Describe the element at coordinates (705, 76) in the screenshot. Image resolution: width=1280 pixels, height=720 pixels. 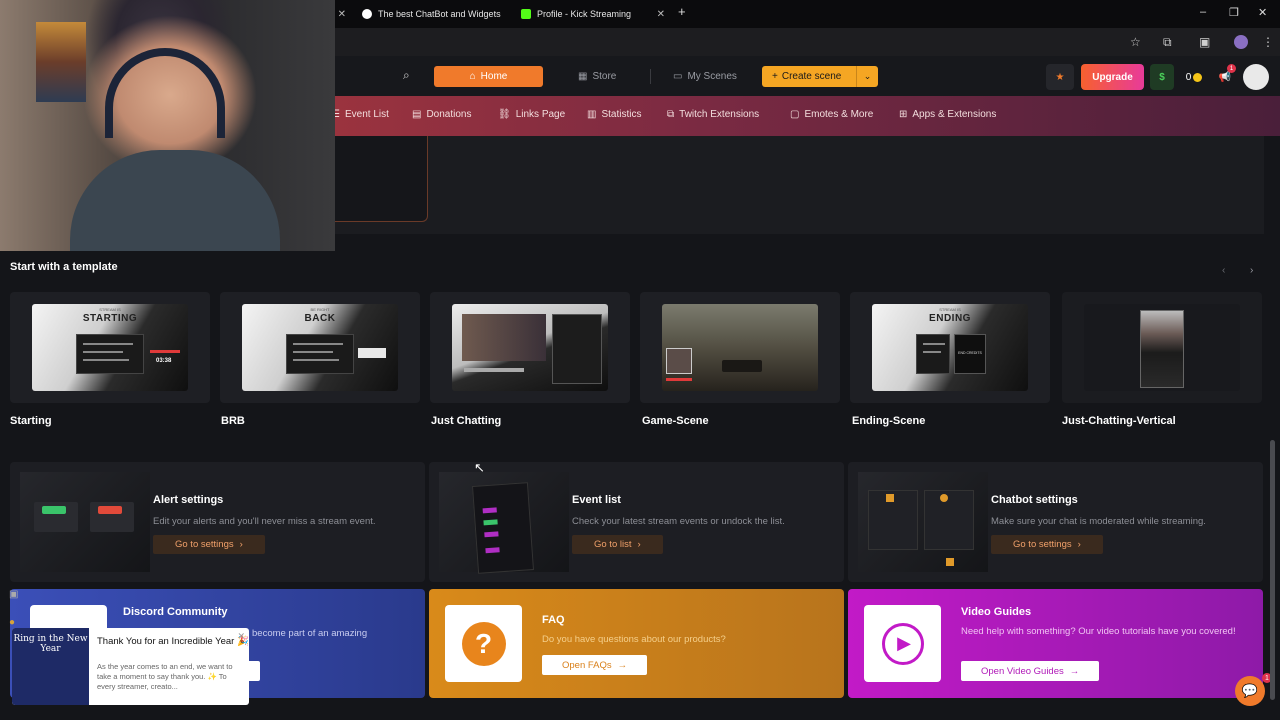
I see `my-scenes-link: ▭ My Scenes` at that location.